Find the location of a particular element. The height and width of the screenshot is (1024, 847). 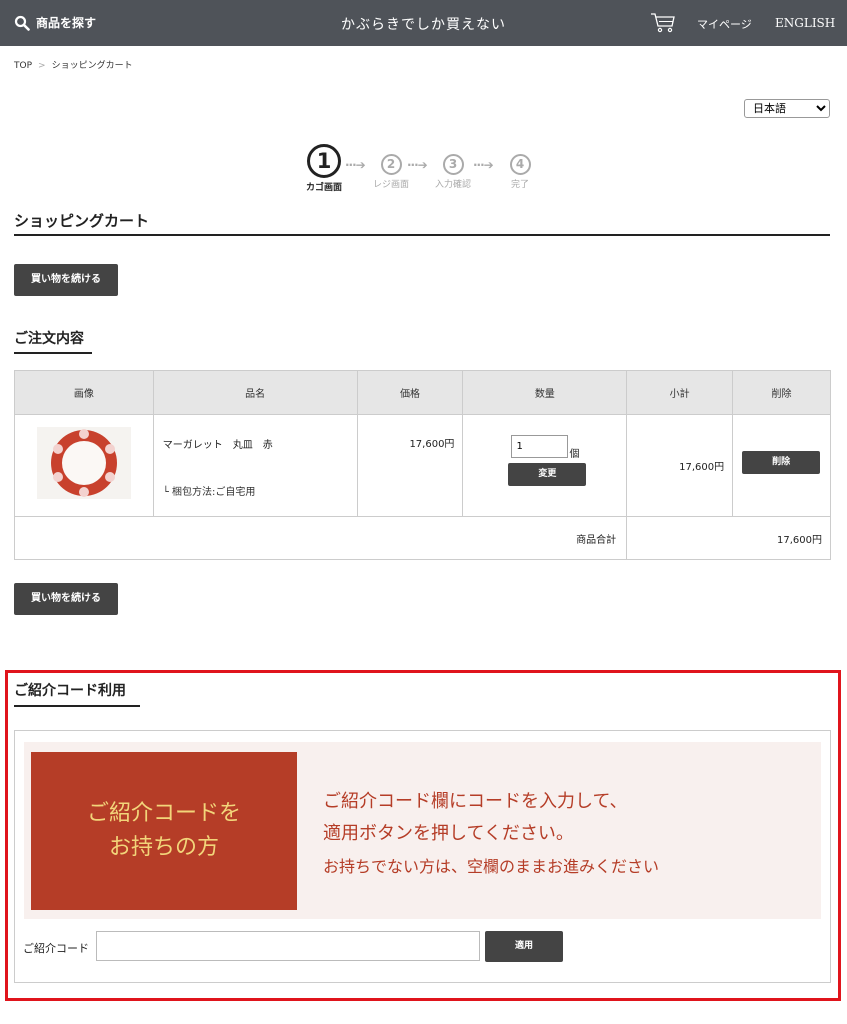

breadcrumb: TOP > ショッピングカート is located at coordinates (73, 64).